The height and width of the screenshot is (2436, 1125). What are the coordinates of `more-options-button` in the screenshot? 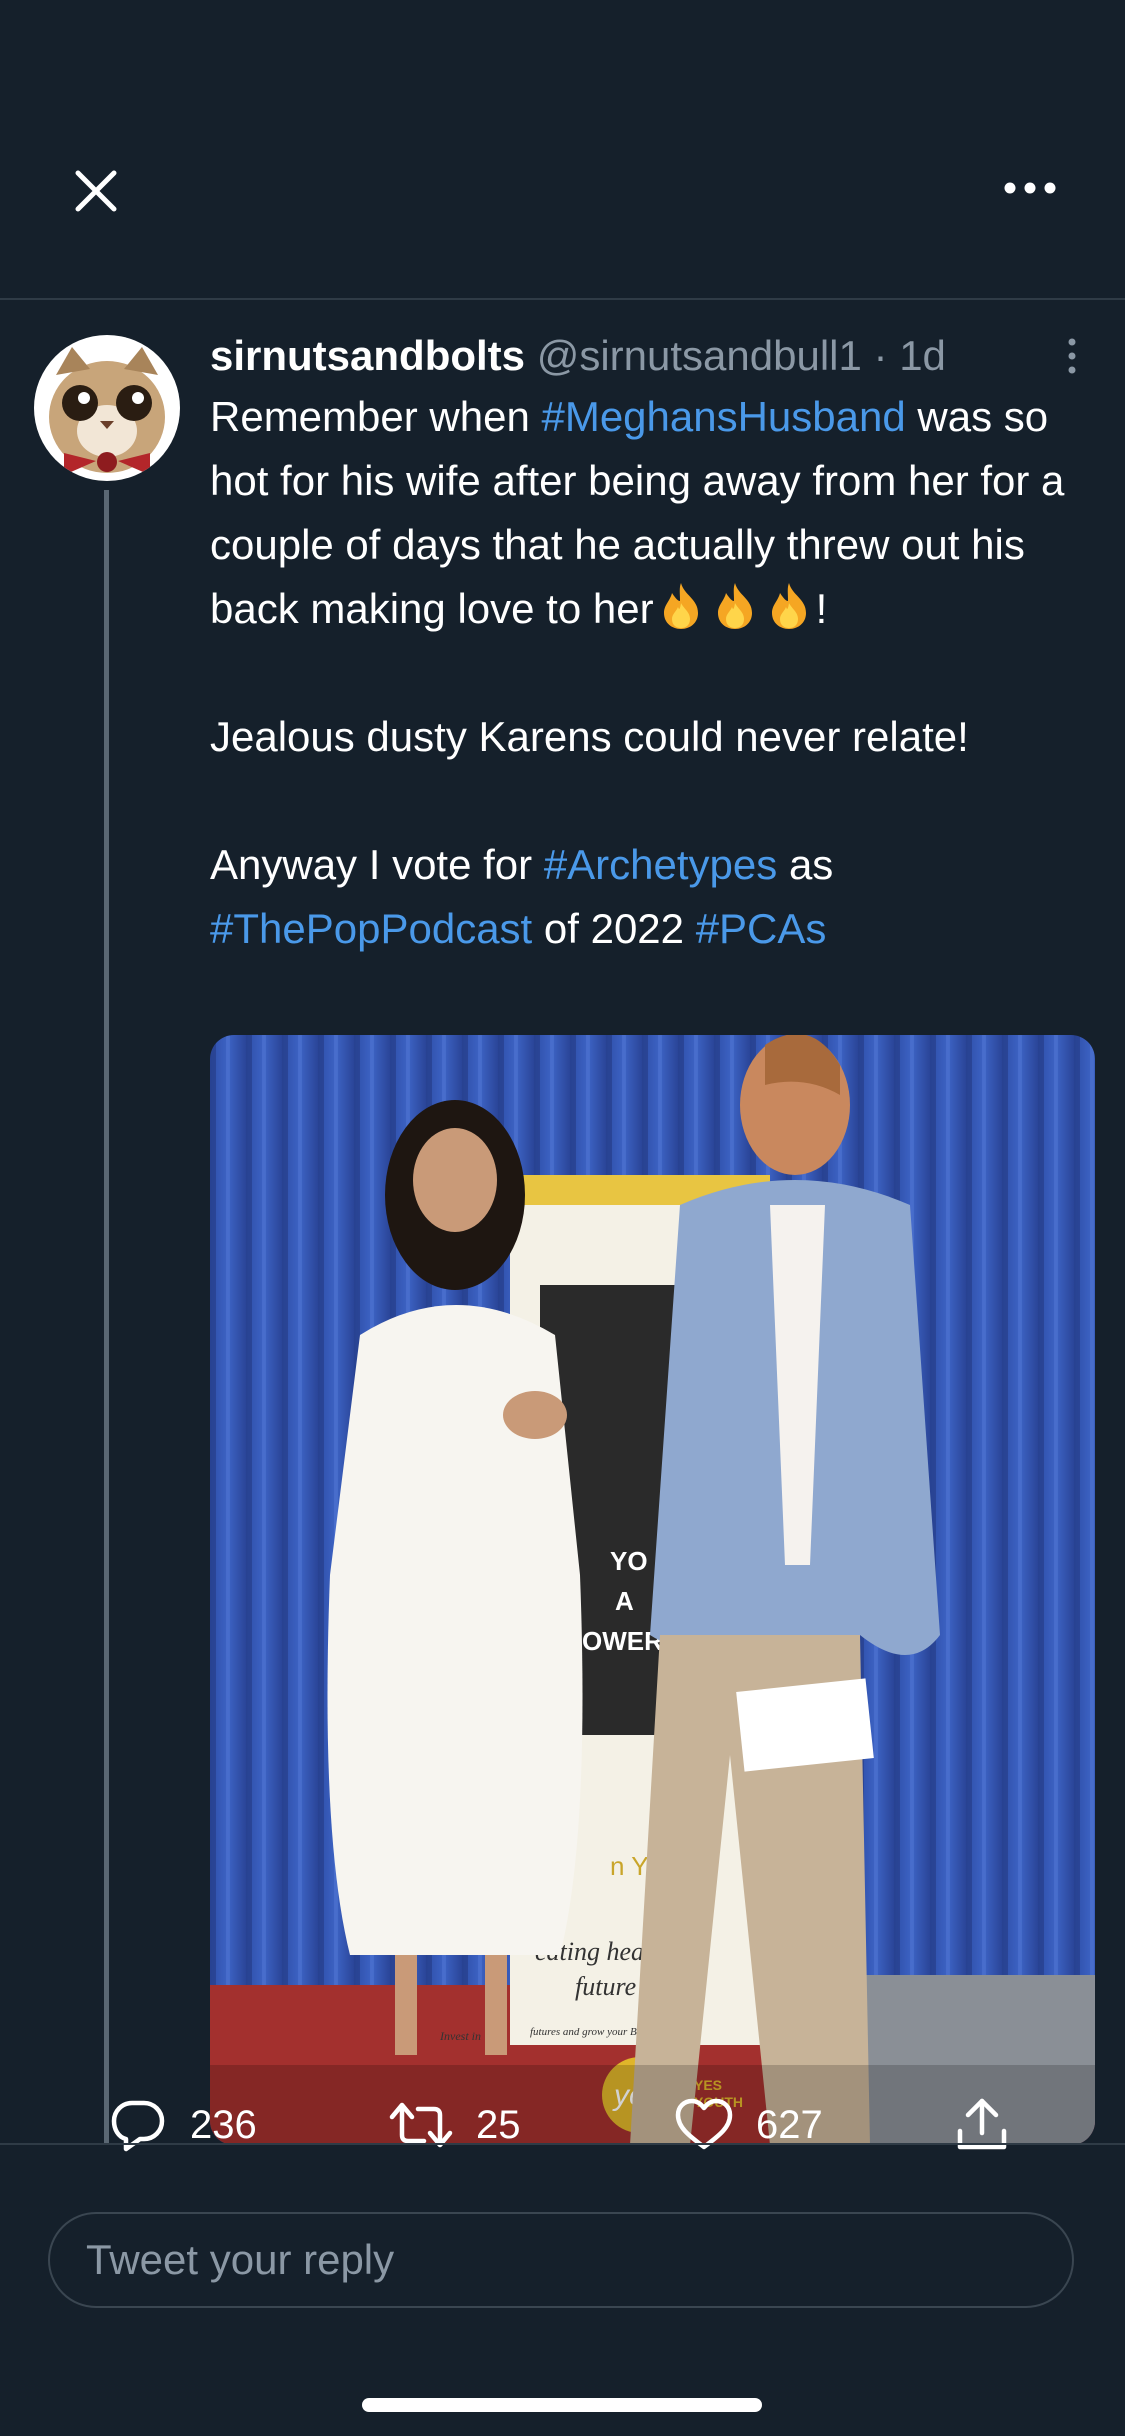 It's located at (1030, 188).